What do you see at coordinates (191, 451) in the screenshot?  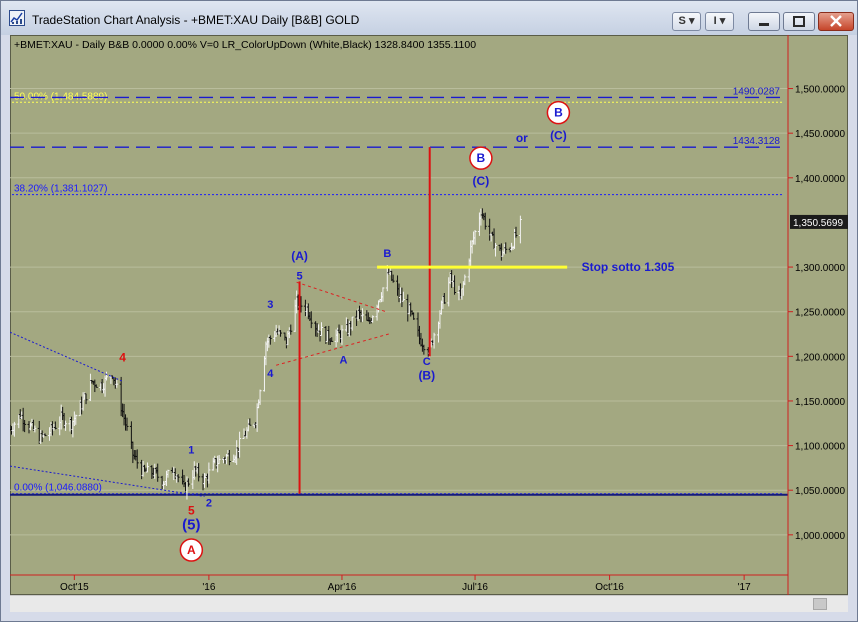 I see `wave-label-1: 1` at bounding box center [191, 451].